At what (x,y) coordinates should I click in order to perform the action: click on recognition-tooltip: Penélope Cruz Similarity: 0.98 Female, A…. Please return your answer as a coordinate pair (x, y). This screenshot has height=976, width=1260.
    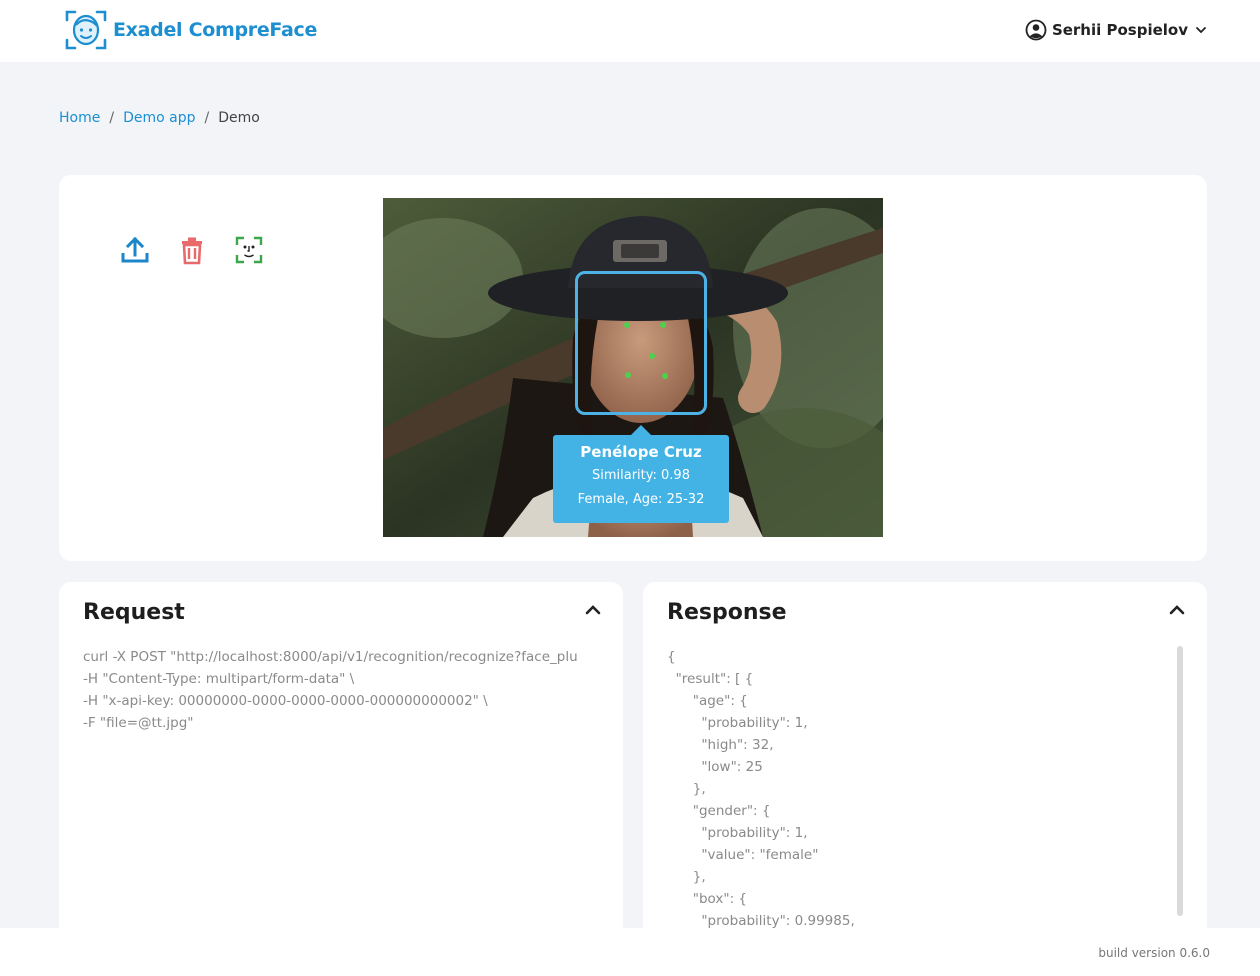
    Looking at the image, I should click on (641, 474).